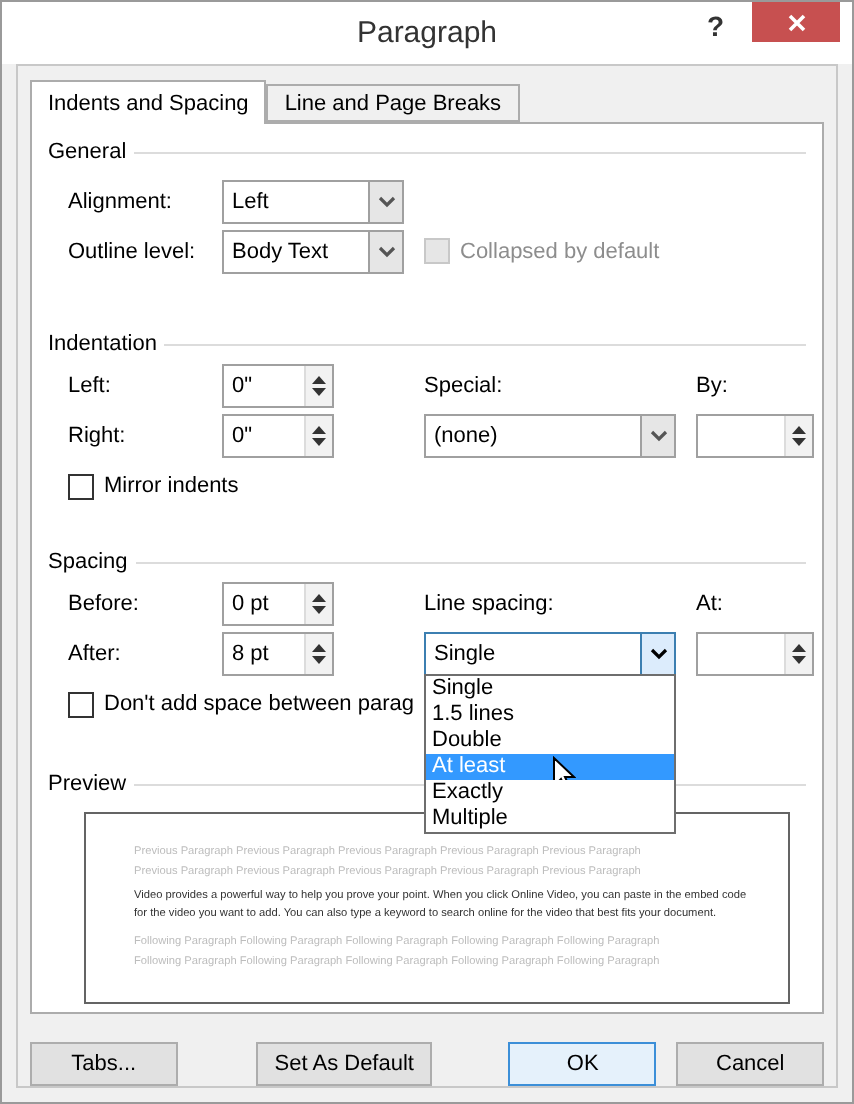 The image size is (854, 1104). Describe the element at coordinates (88, 562) in the screenshot. I see `section-heading: Spacing` at that location.